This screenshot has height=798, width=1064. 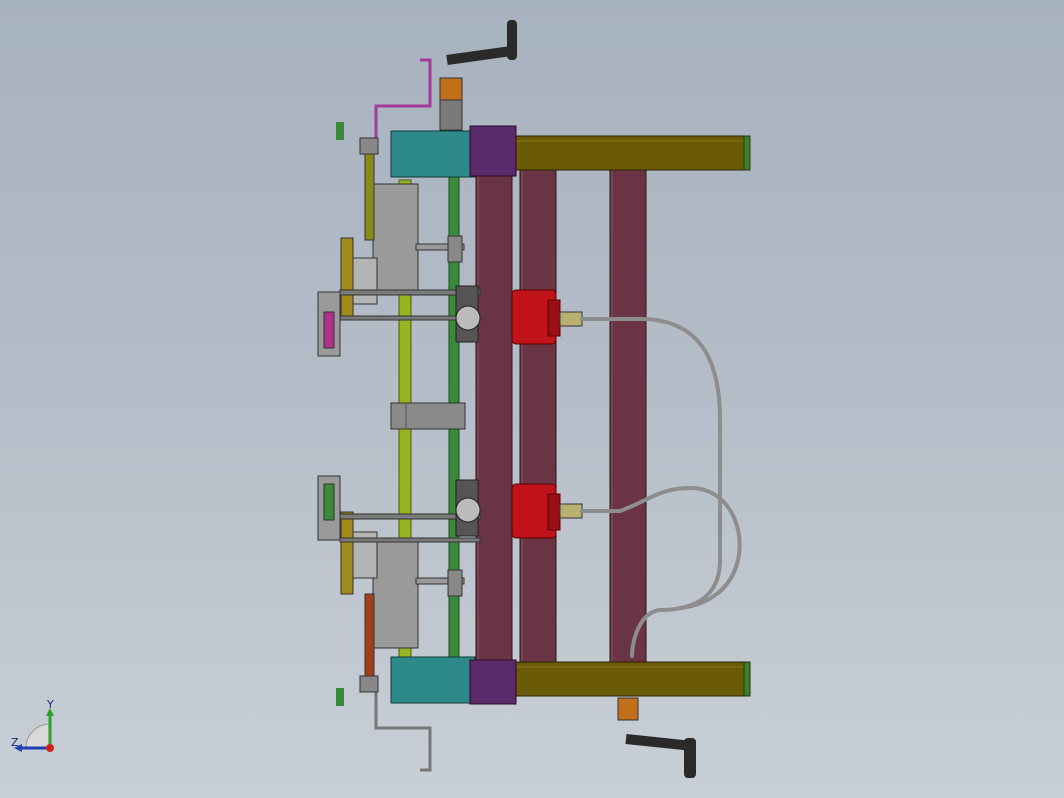 I want to click on orientation-triad: Y Z, so click(x=32, y=726).